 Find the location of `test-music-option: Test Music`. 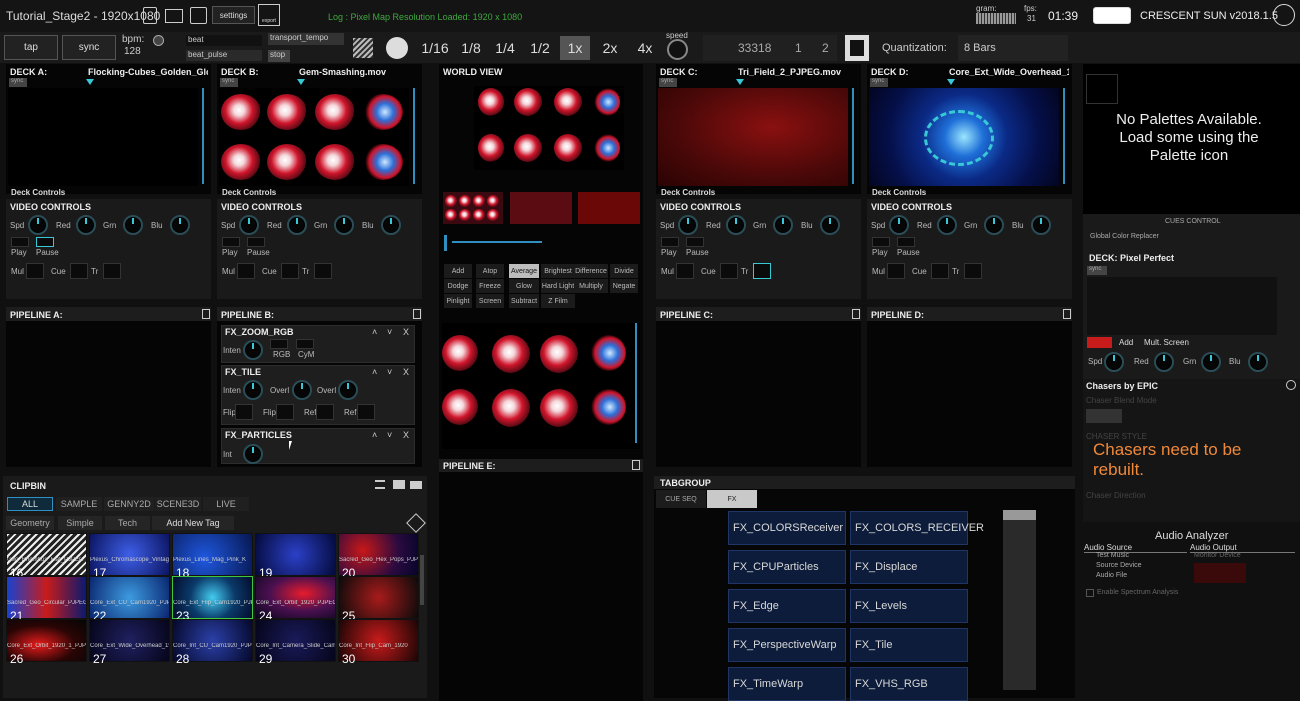

test-music-option: Test Music is located at coordinates (1112, 555).